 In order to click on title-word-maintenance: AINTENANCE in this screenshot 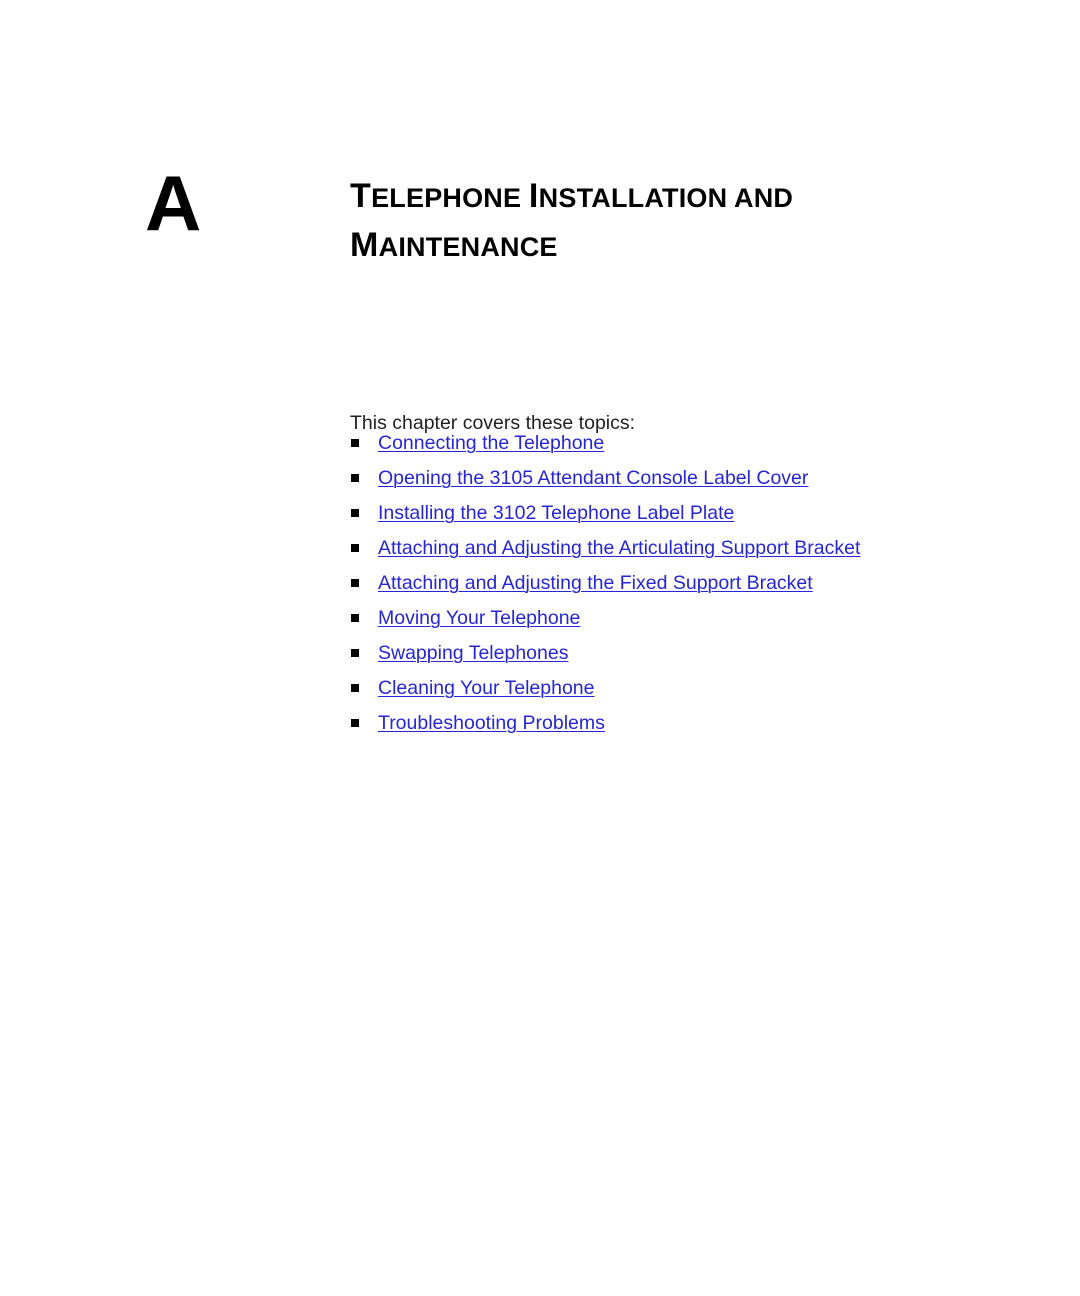, I will do `click(468, 246)`.